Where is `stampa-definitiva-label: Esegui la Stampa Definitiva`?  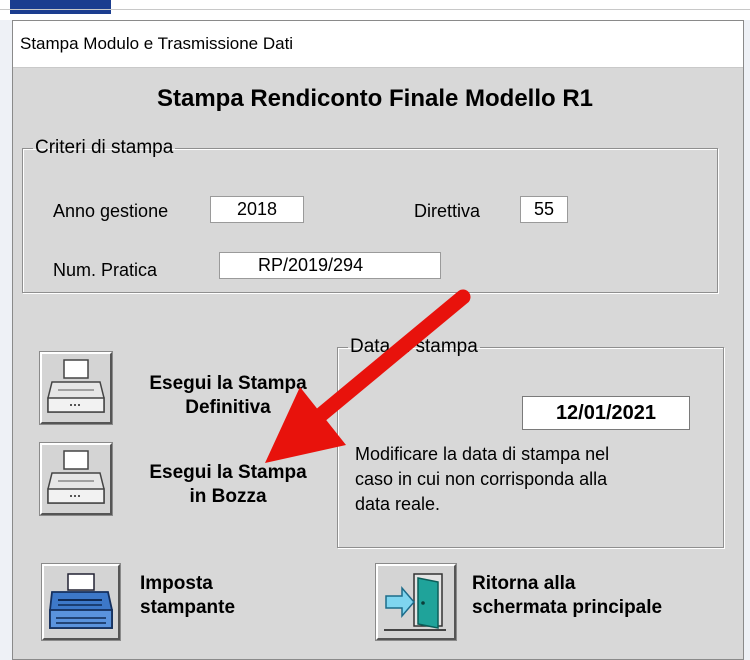
stampa-definitiva-label: Esegui la Stampa Definitiva is located at coordinates (228, 396).